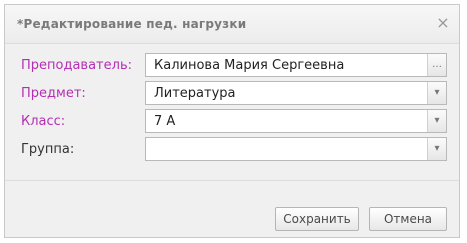 The width and height of the screenshot is (467, 243). Describe the element at coordinates (132, 24) in the screenshot. I see `dialog-title: *Редактирование пед. нагрузки` at that location.